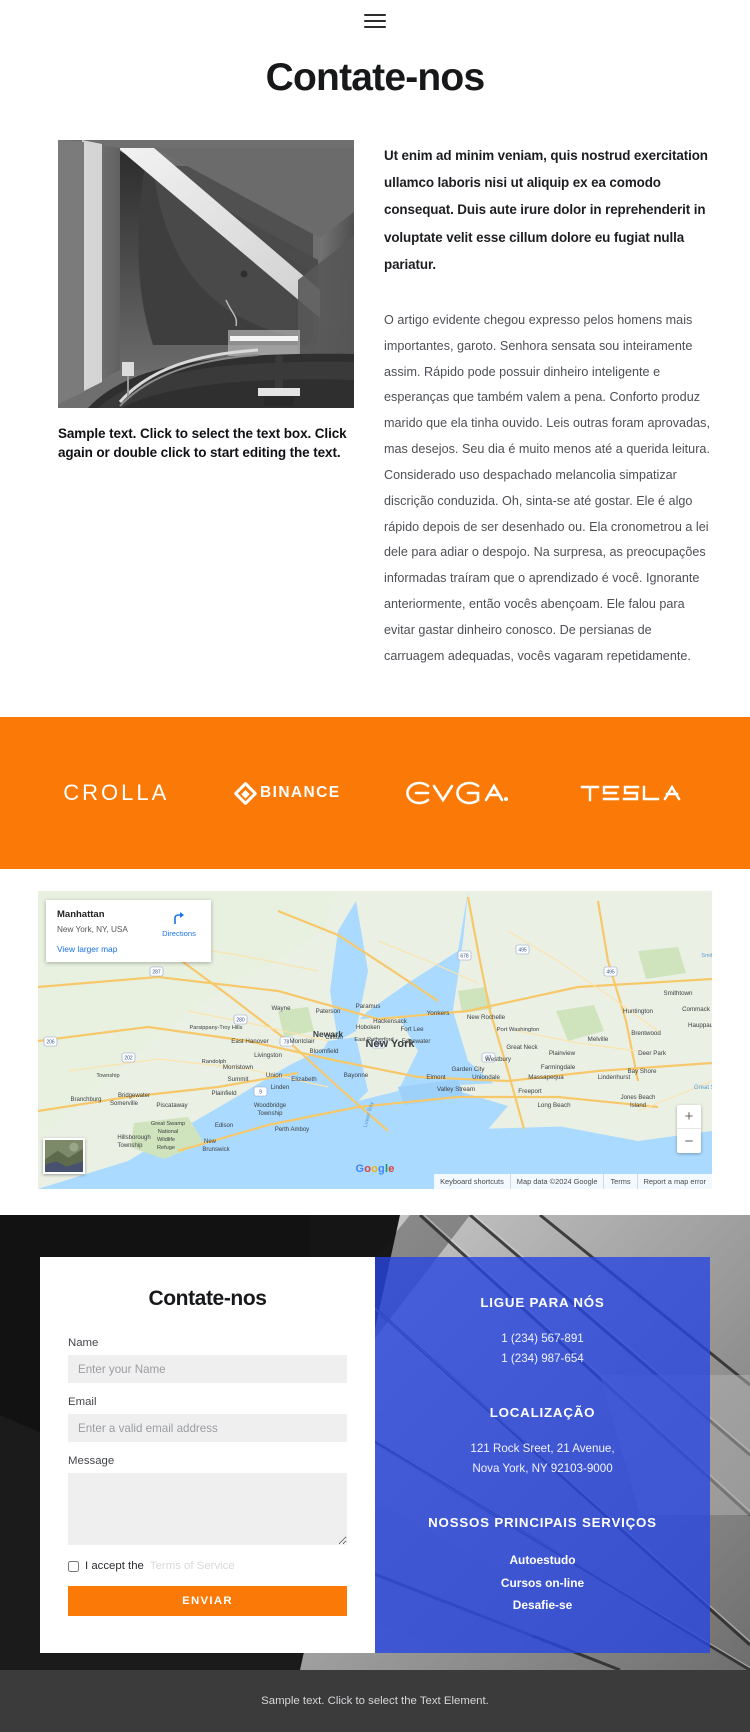 This screenshot has width=750, height=1732. What do you see at coordinates (674, 1182) in the screenshot?
I see `report-map-error-link: Report a map error` at bounding box center [674, 1182].